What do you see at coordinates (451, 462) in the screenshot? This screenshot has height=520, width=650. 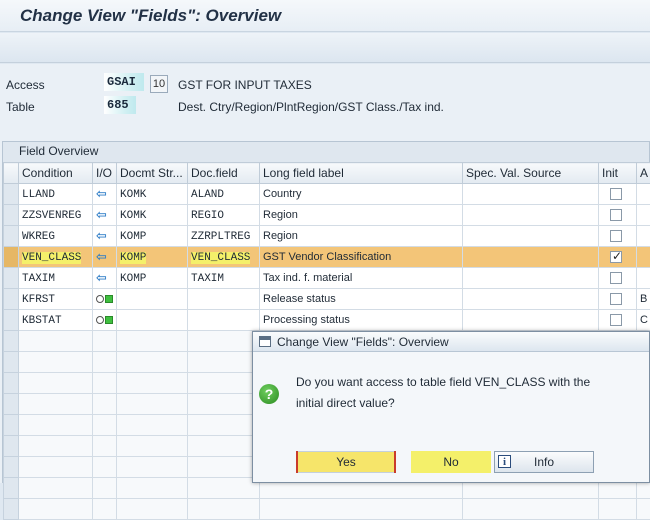 I see `no-button: No` at bounding box center [451, 462].